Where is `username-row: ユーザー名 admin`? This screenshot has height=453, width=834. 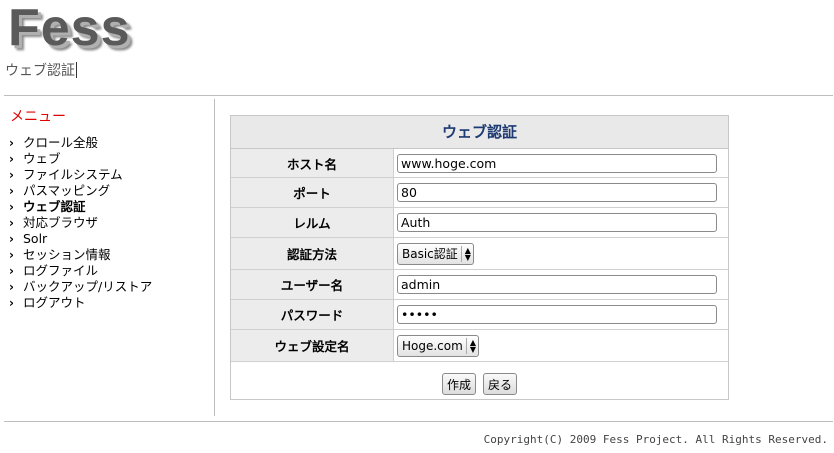 username-row: ユーザー名 admin is located at coordinates (479, 285).